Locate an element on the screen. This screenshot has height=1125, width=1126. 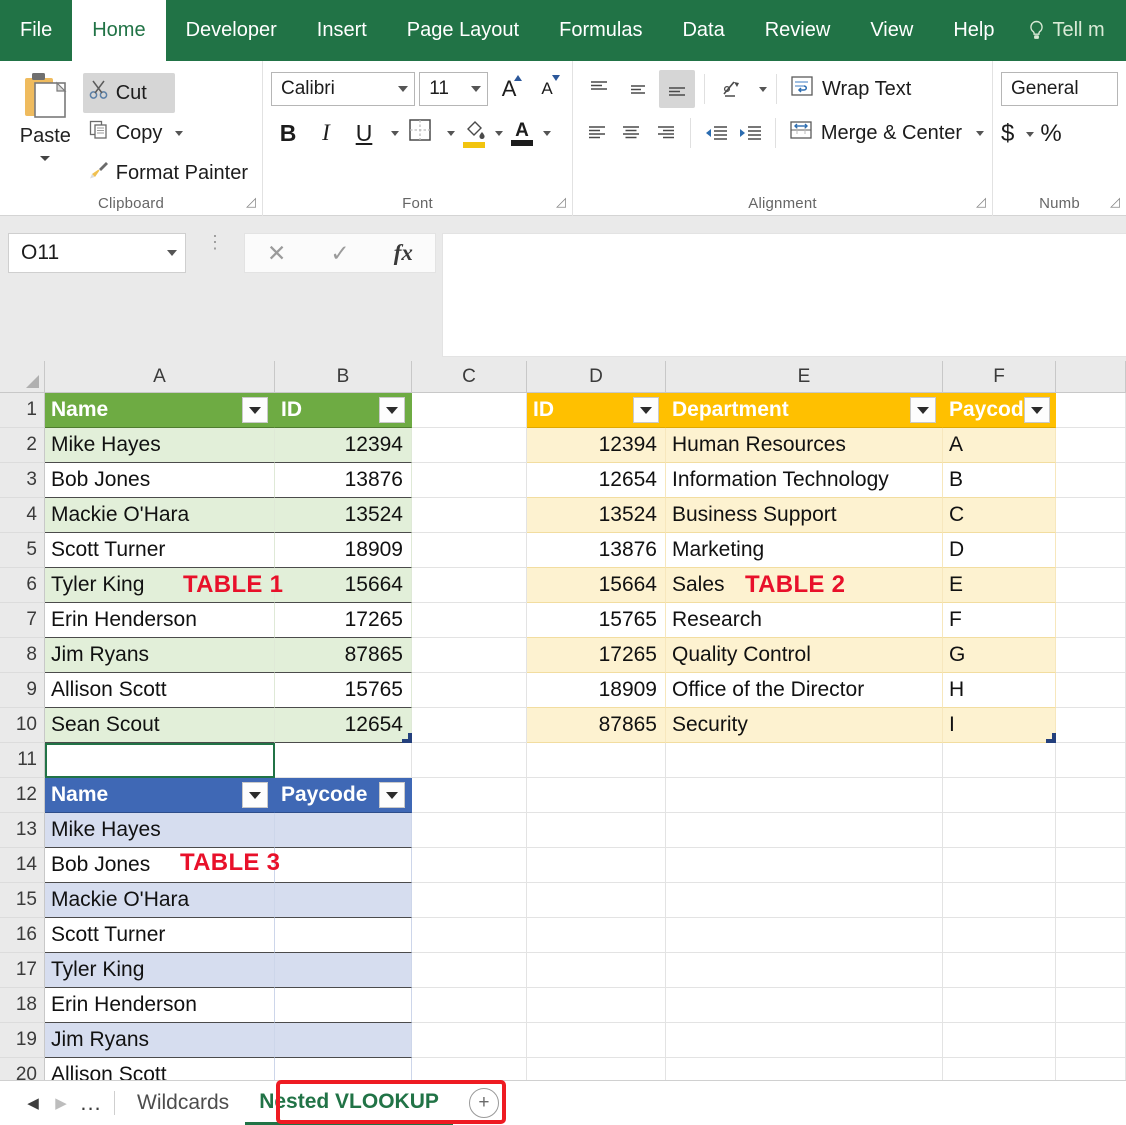
paste-dropdown-icon is located at coordinates (45, 158).